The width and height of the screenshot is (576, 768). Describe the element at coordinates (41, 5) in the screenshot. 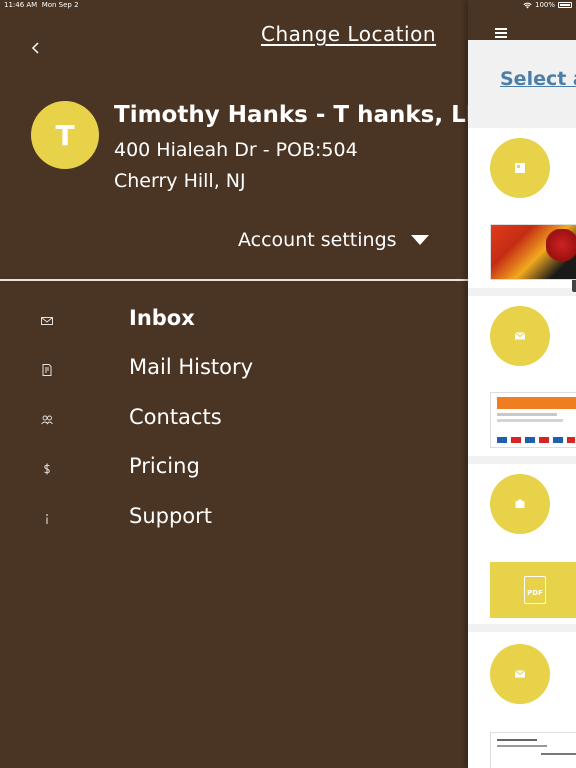

I see `status-time: 11:46 AM Mon Sep 2` at that location.